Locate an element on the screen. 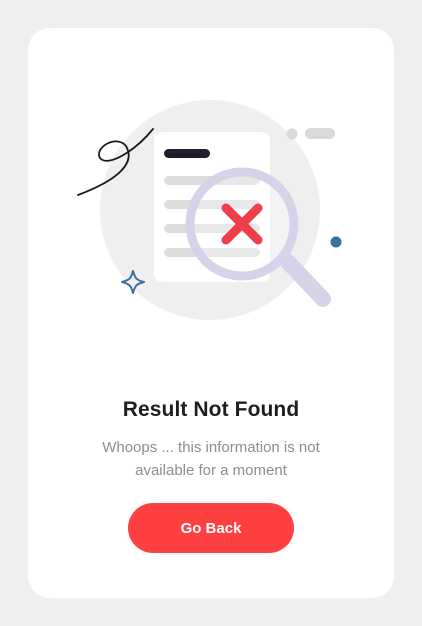 The height and width of the screenshot is (626, 422). page-title: Result Not Found is located at coordinates (211, 409).